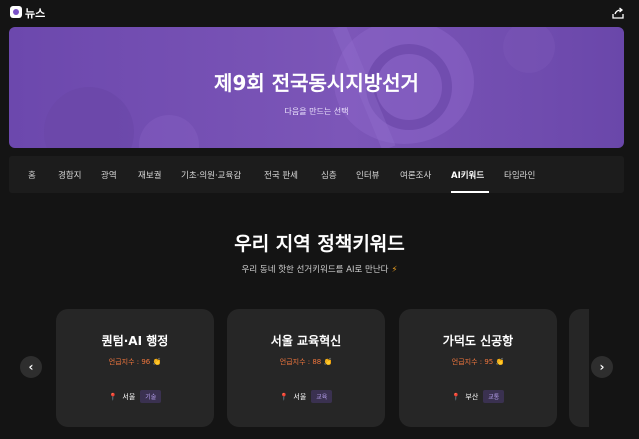 This screenshot has width=639, height=439. I want to click on card-title: 가덕도 신공항, so click(478, 341).